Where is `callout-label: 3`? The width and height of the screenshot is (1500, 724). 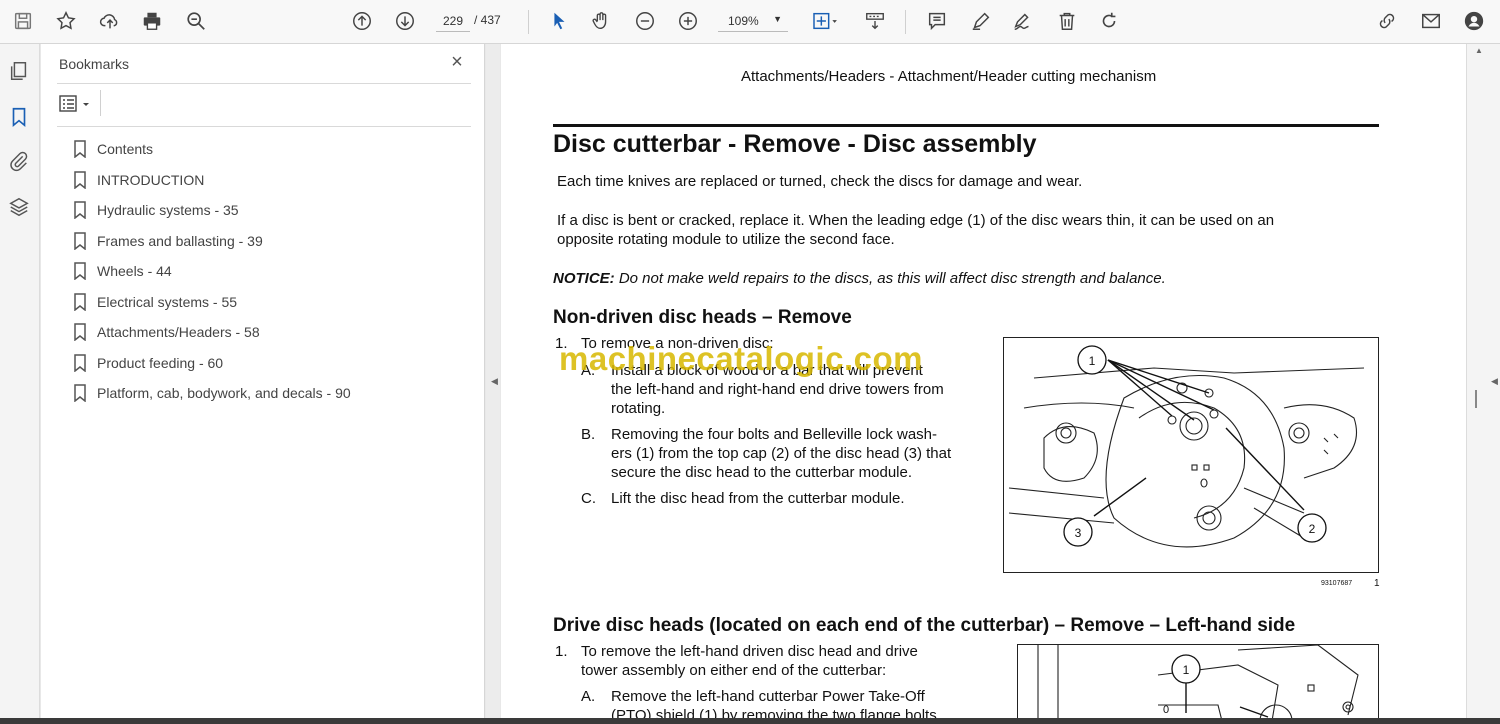
callout-label: 3 is located at coordinates (1078, 533).